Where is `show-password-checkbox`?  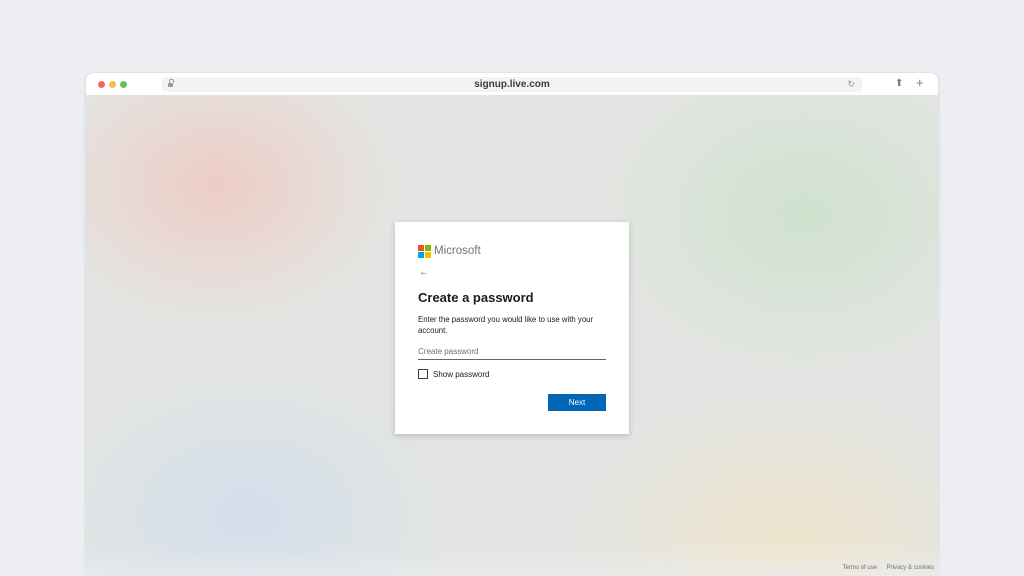
show-password-checkbox is located at coordinates (423, 374).